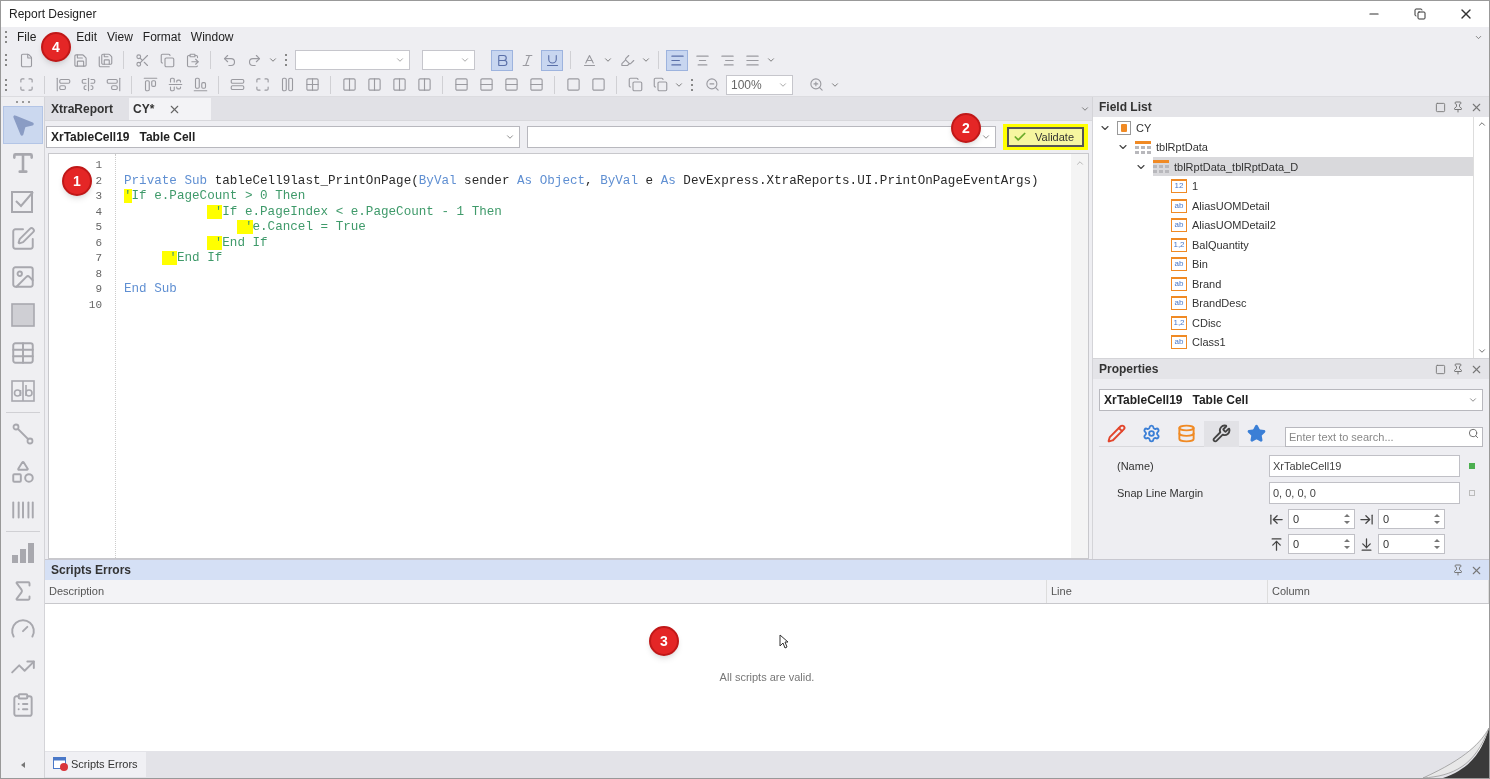 Image resolution: width=1490 pixels, height=779 pixels. Describe the element at coordinates (212, 37) in the screenshot. I see `menu-item: Window` at that location.